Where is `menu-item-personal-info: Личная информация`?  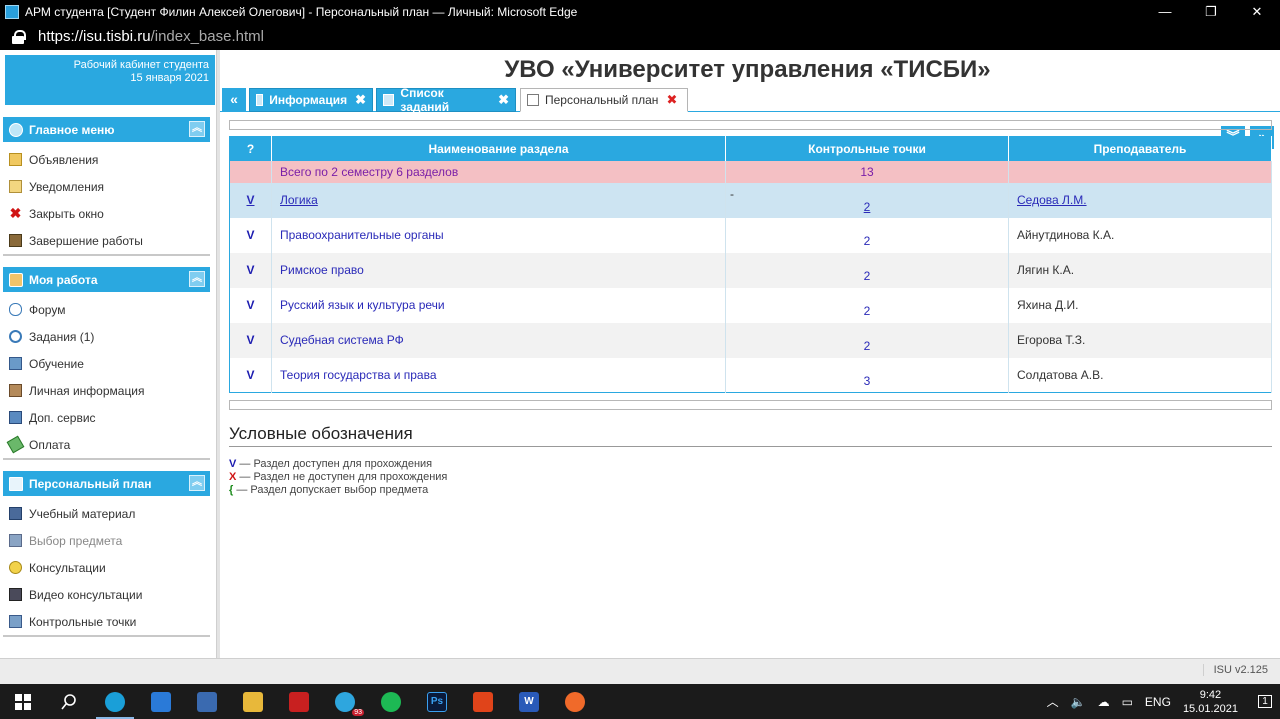 menu-item-personal-info: Личная информация is located at coordinates (106, 390).